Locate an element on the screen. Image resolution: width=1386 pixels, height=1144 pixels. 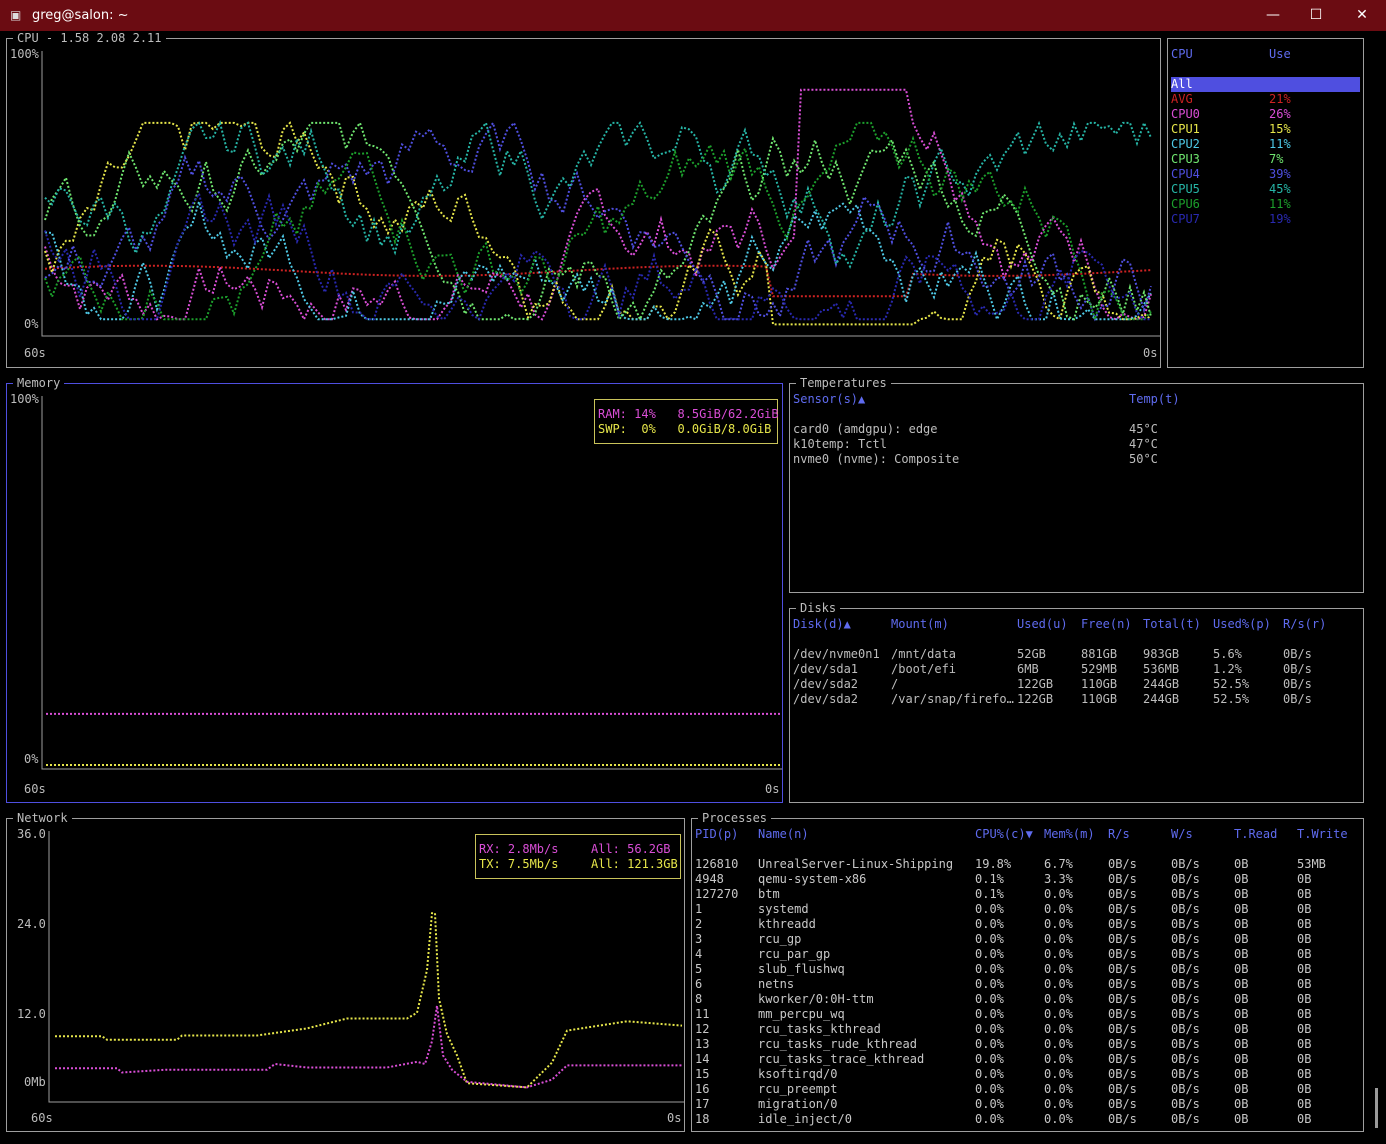
disk-cell: 0B/s is located at coordinates (1297, 669).